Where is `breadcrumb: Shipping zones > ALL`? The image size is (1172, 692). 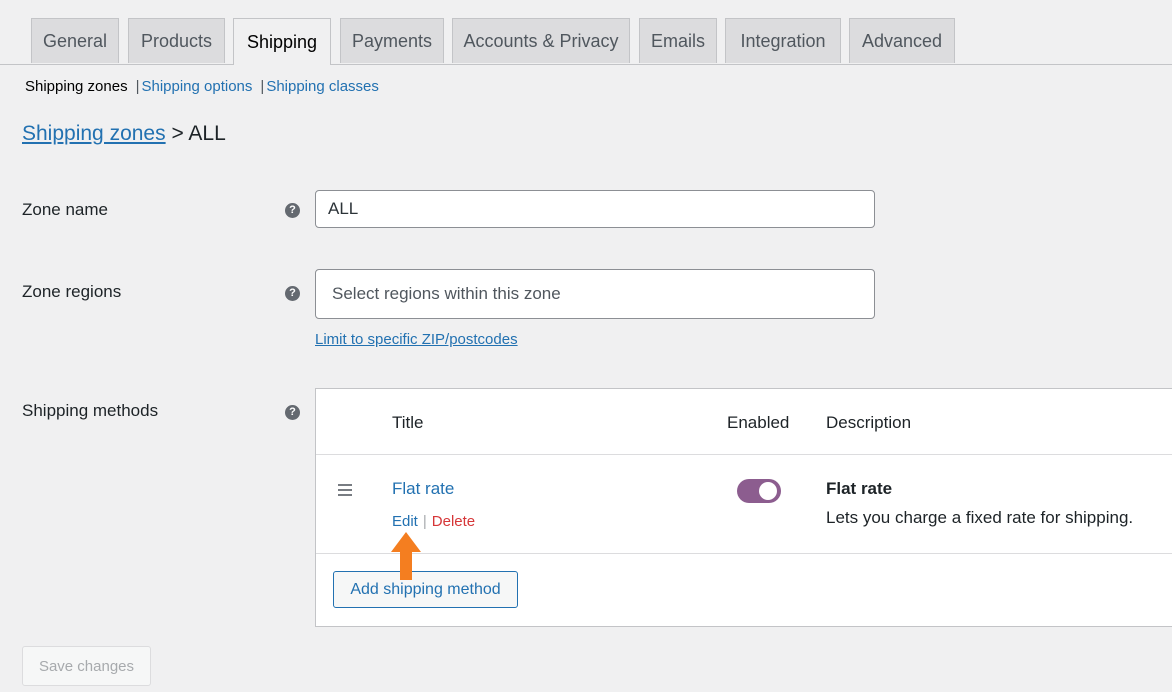
breadcrumb: Shipping zones > ALL is located at coordinates (124, 134).